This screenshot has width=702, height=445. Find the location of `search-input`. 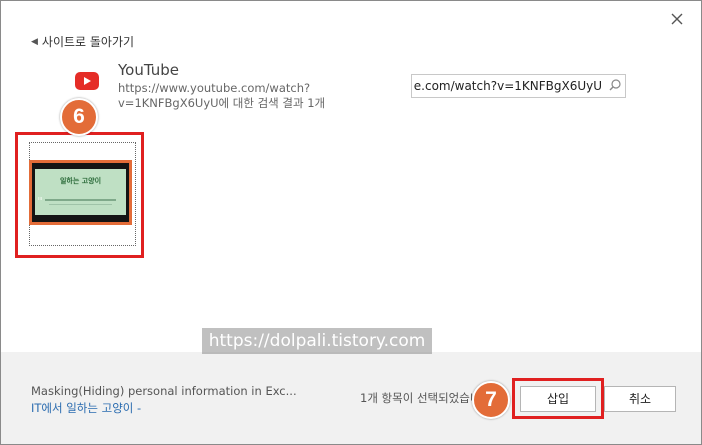

search-input is located at coordinates (508, 86).